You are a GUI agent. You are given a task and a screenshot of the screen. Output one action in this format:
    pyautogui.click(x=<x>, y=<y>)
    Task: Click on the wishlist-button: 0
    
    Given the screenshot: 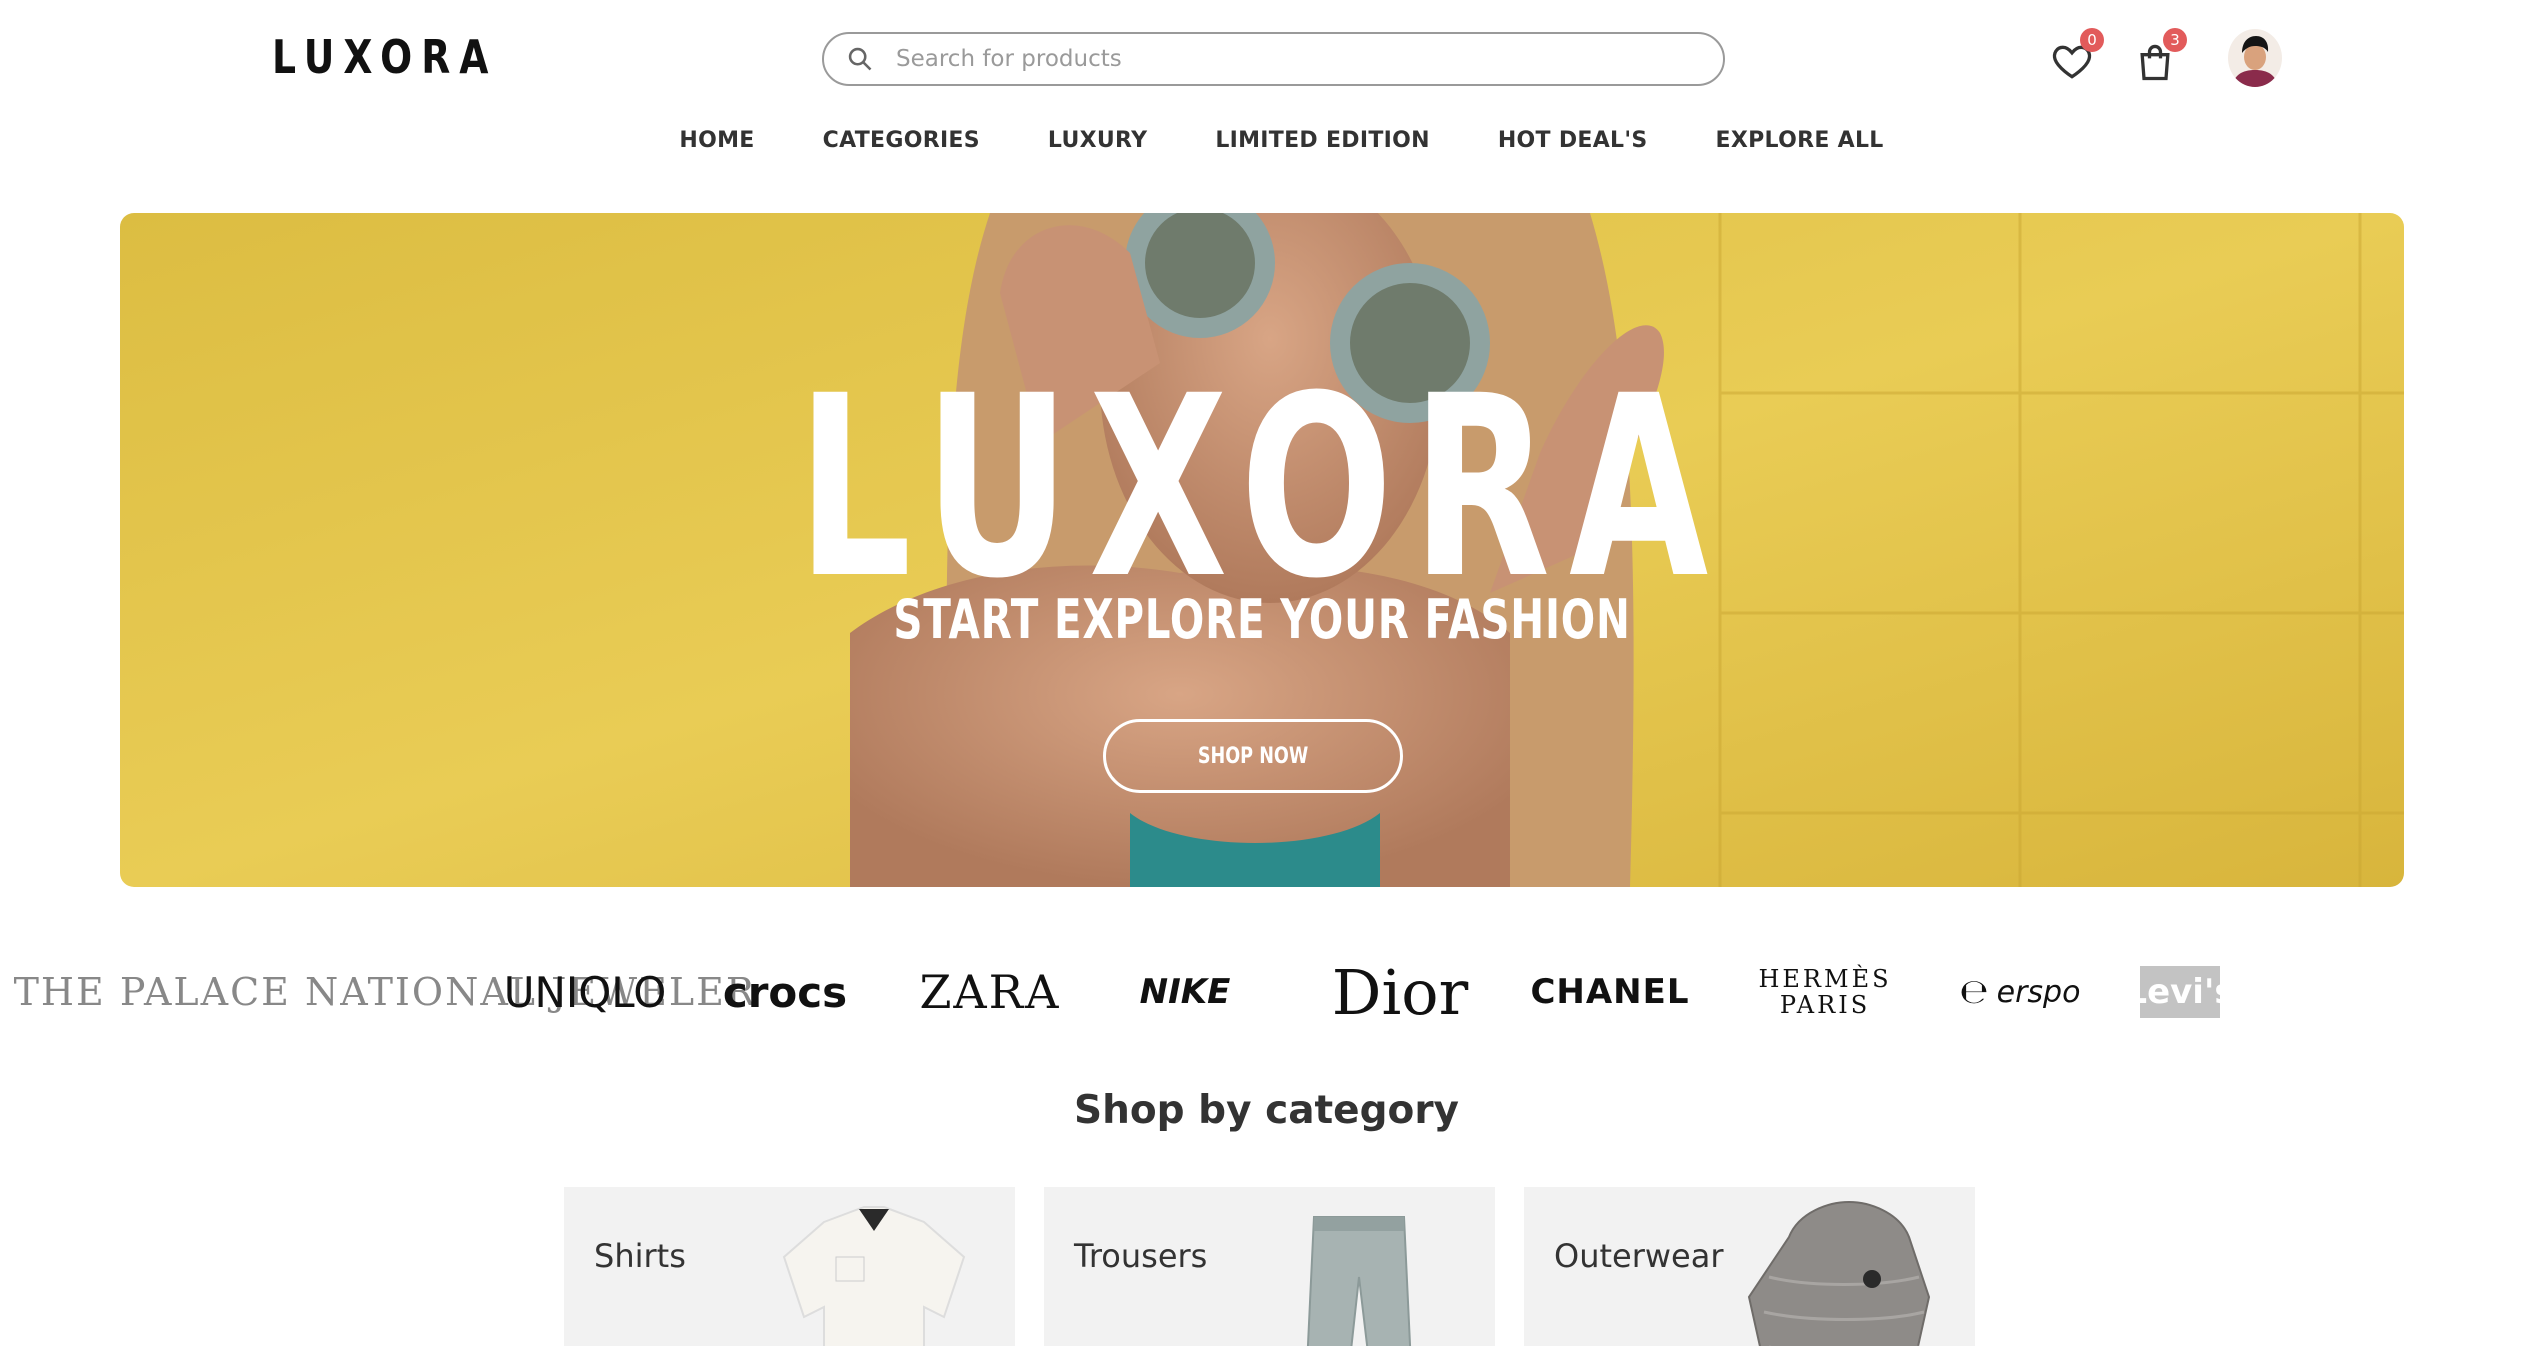 What is the action you would take?
    pyautogui.click(x=2077, y=56)
    